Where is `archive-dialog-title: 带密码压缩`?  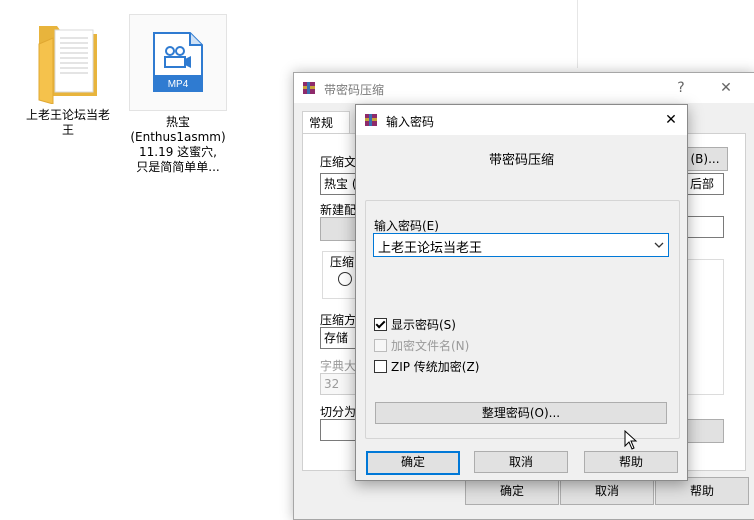
archive-dialog-title: 带密码压缩 is located at coordinates (354, 90).